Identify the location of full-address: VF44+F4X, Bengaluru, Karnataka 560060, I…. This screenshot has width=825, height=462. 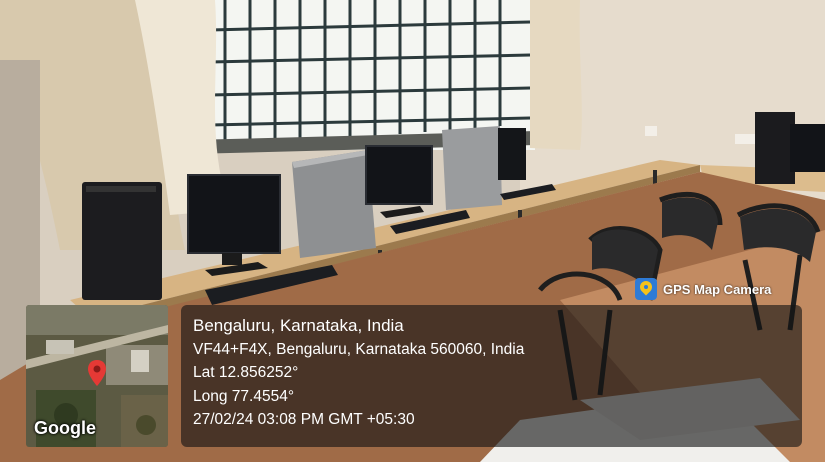
(359, 349).